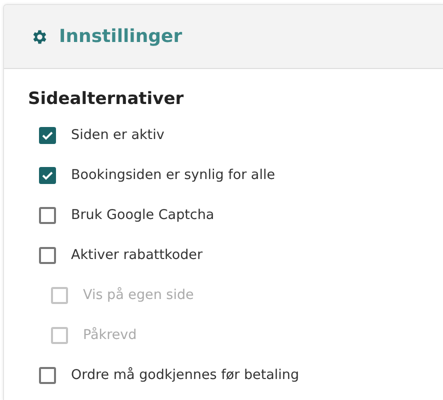 The image size is (443, 400). What do you see at coordinates (142, 215) in the screenshot?
I see `checkbox-label: Bruk Google Captcha` at bounding box center [142, 215].